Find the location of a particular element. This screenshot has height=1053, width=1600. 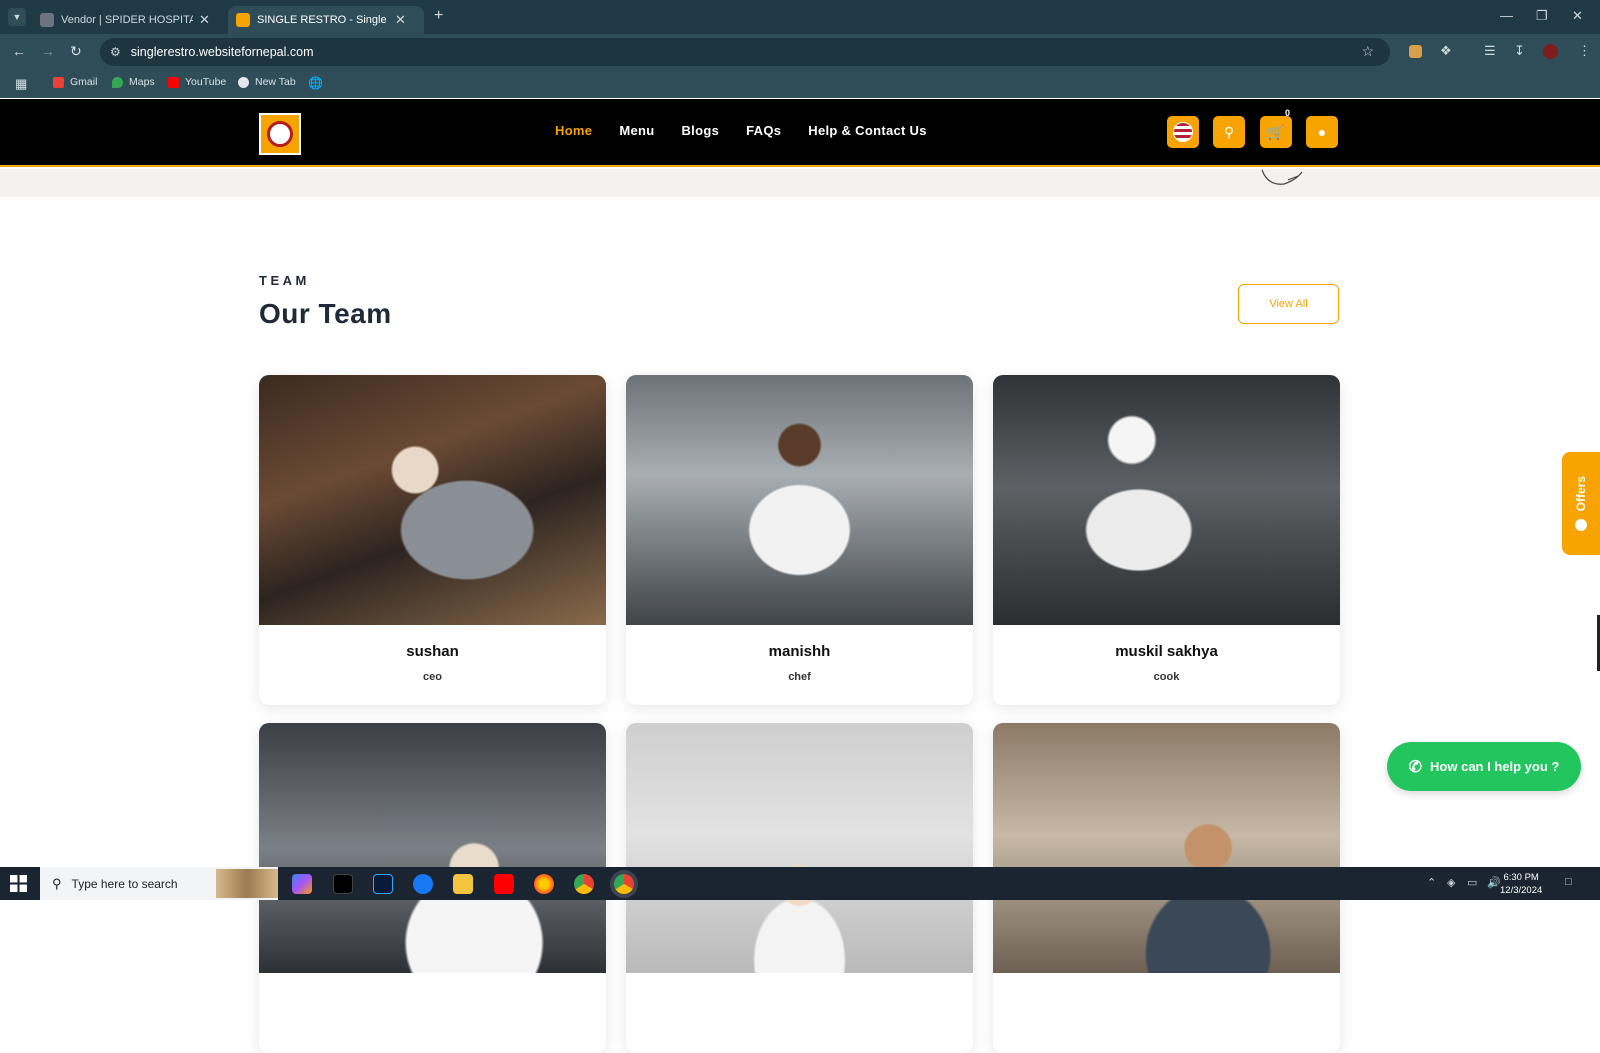

site-info-icon: ⚙ is located at coordinates (115, 52).